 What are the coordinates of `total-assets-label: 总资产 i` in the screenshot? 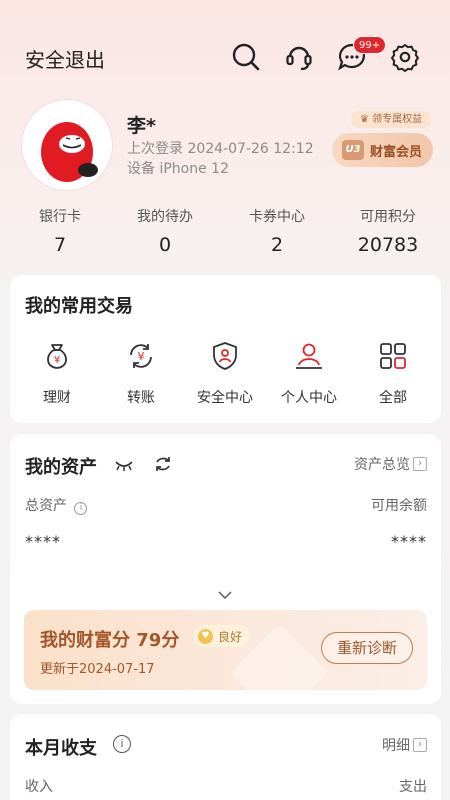 It's located at (56, 505).